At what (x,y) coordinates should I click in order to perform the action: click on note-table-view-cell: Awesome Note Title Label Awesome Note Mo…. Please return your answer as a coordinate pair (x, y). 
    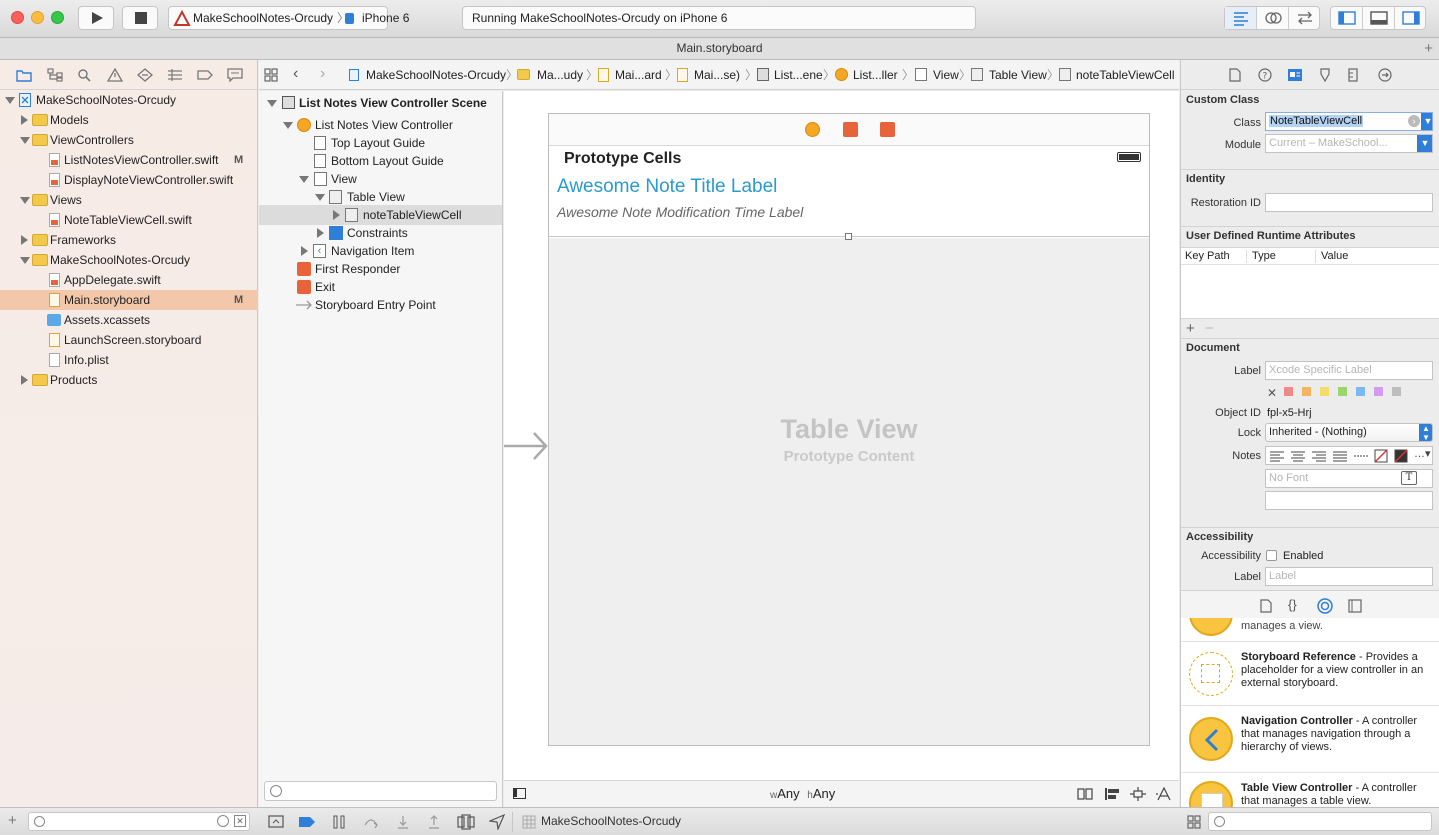
    Looking at the image, I should click on (849, 207).